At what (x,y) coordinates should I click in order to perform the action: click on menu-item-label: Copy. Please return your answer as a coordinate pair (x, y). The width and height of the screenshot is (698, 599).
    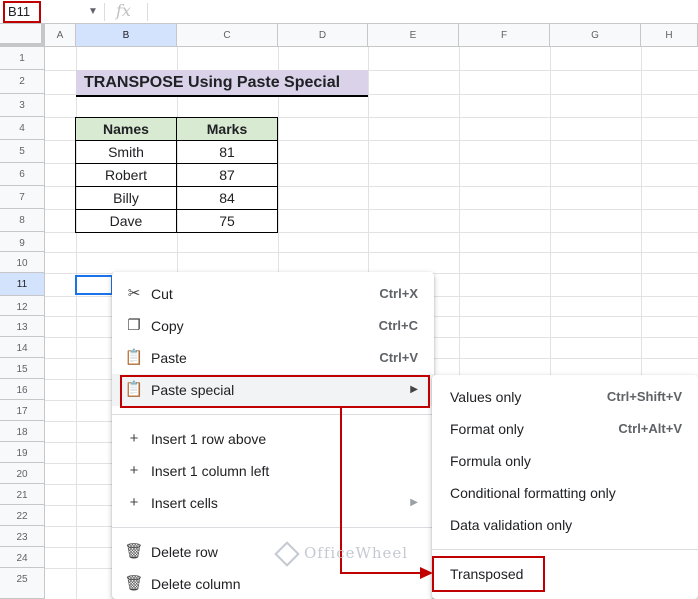
    Looking at the image, I should click on (167, 326).